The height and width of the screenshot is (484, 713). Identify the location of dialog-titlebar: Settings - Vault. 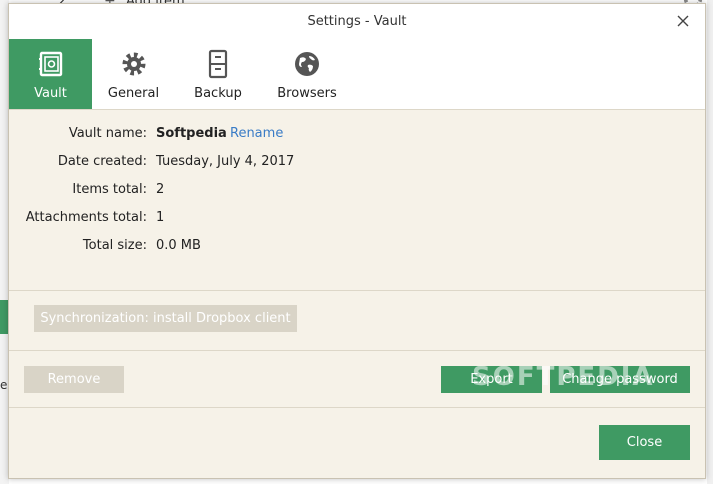
(357, 22).